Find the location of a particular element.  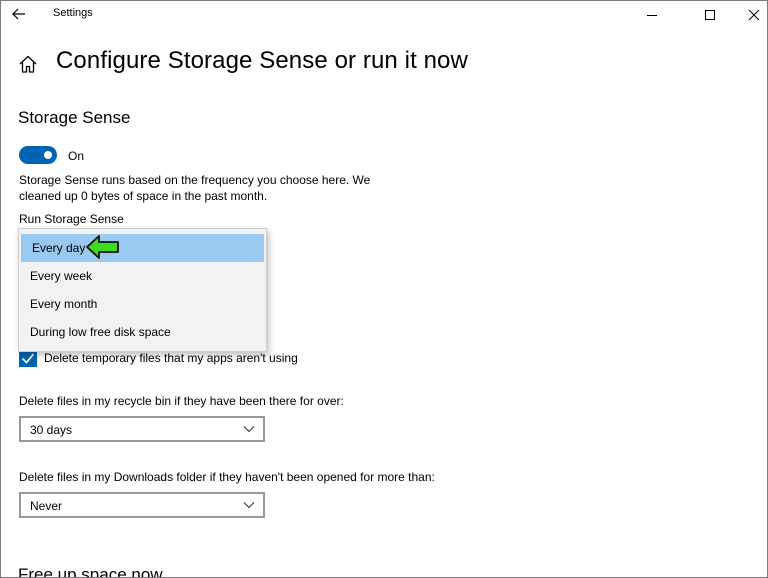

window-title: Settings is located at coordinates (73, 13).